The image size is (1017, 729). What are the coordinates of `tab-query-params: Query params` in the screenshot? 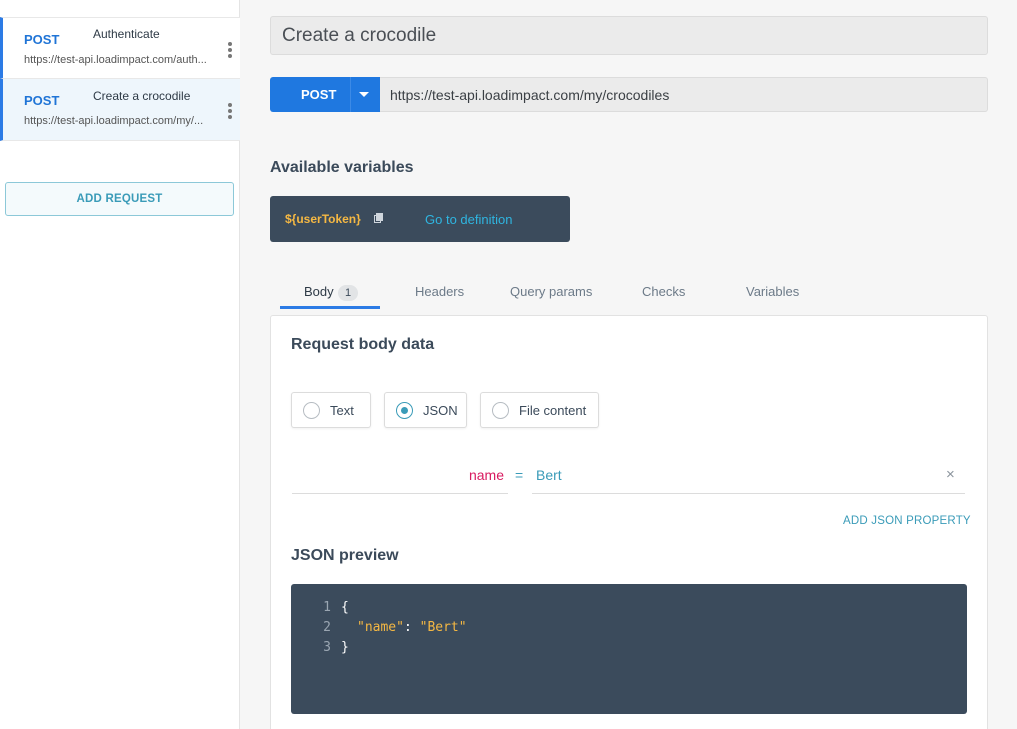 It's located at (551, 291).